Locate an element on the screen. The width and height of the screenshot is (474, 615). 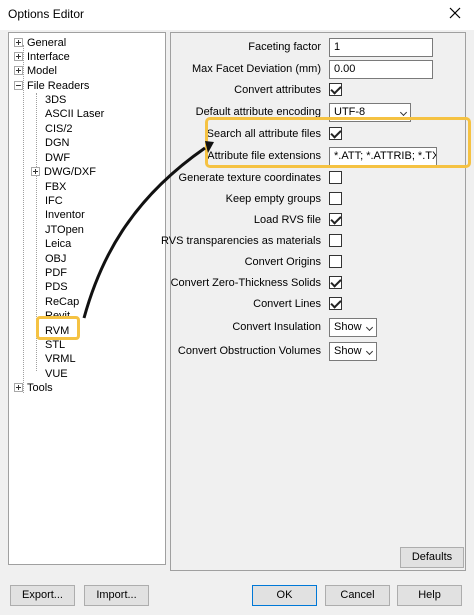
convert-lines-checkbox is located at coordinates (335, 303).